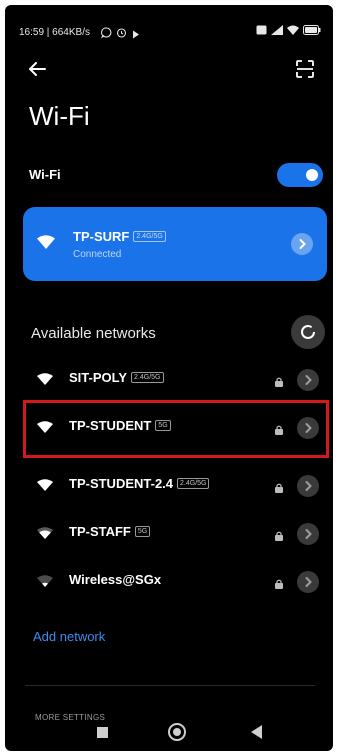 The image size is (340, 756). I want to click on network-row: SIT-POLY 2.4G/5G, so click(169, 380).